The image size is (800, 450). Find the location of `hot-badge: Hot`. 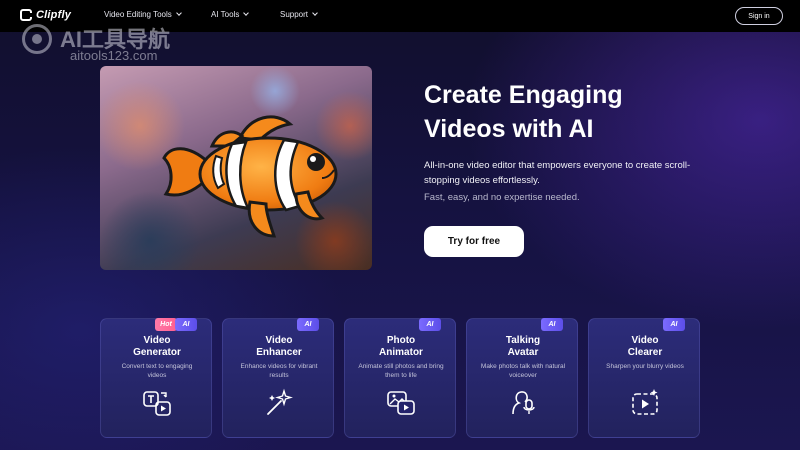

hot-badge: Hot is located at coordinates (166, 324).